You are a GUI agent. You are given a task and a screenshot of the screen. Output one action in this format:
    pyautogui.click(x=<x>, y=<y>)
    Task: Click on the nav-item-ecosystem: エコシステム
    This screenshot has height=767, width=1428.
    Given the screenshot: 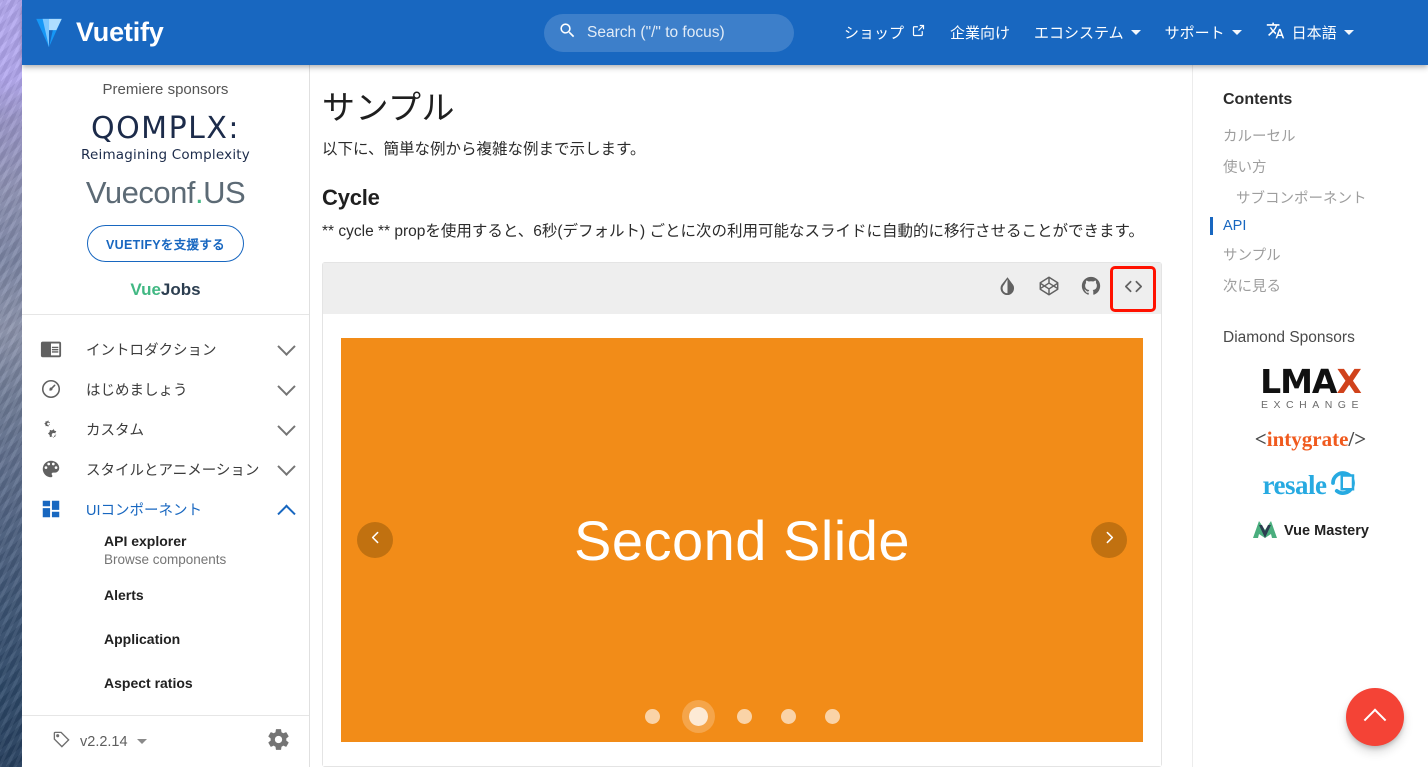 What is the action you would take?
    pyautogui.click(x=1087, y=32)
    